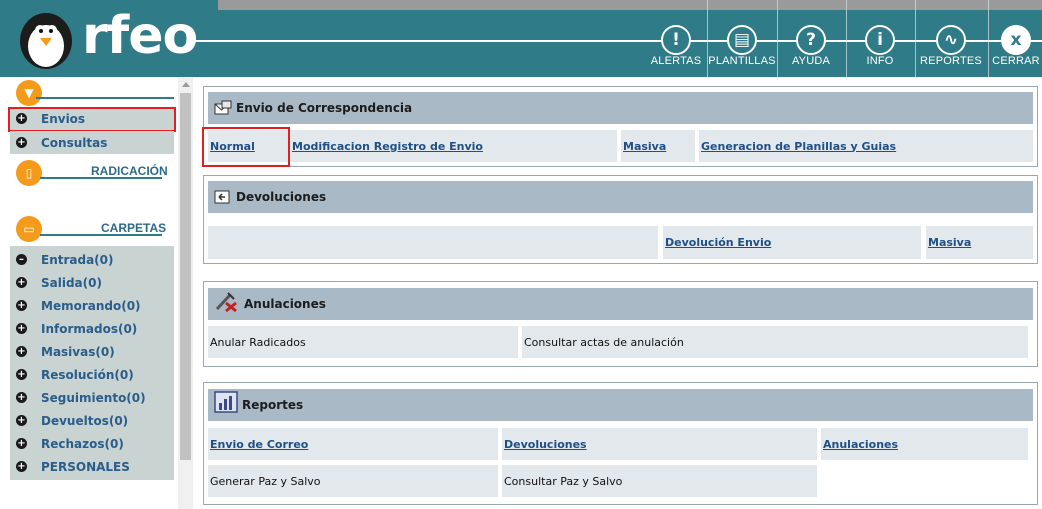  Describe the element at coordinates (860, 444) in the screenshot. I see `link-reporte-anulaciones: Anulaciones` at that location.